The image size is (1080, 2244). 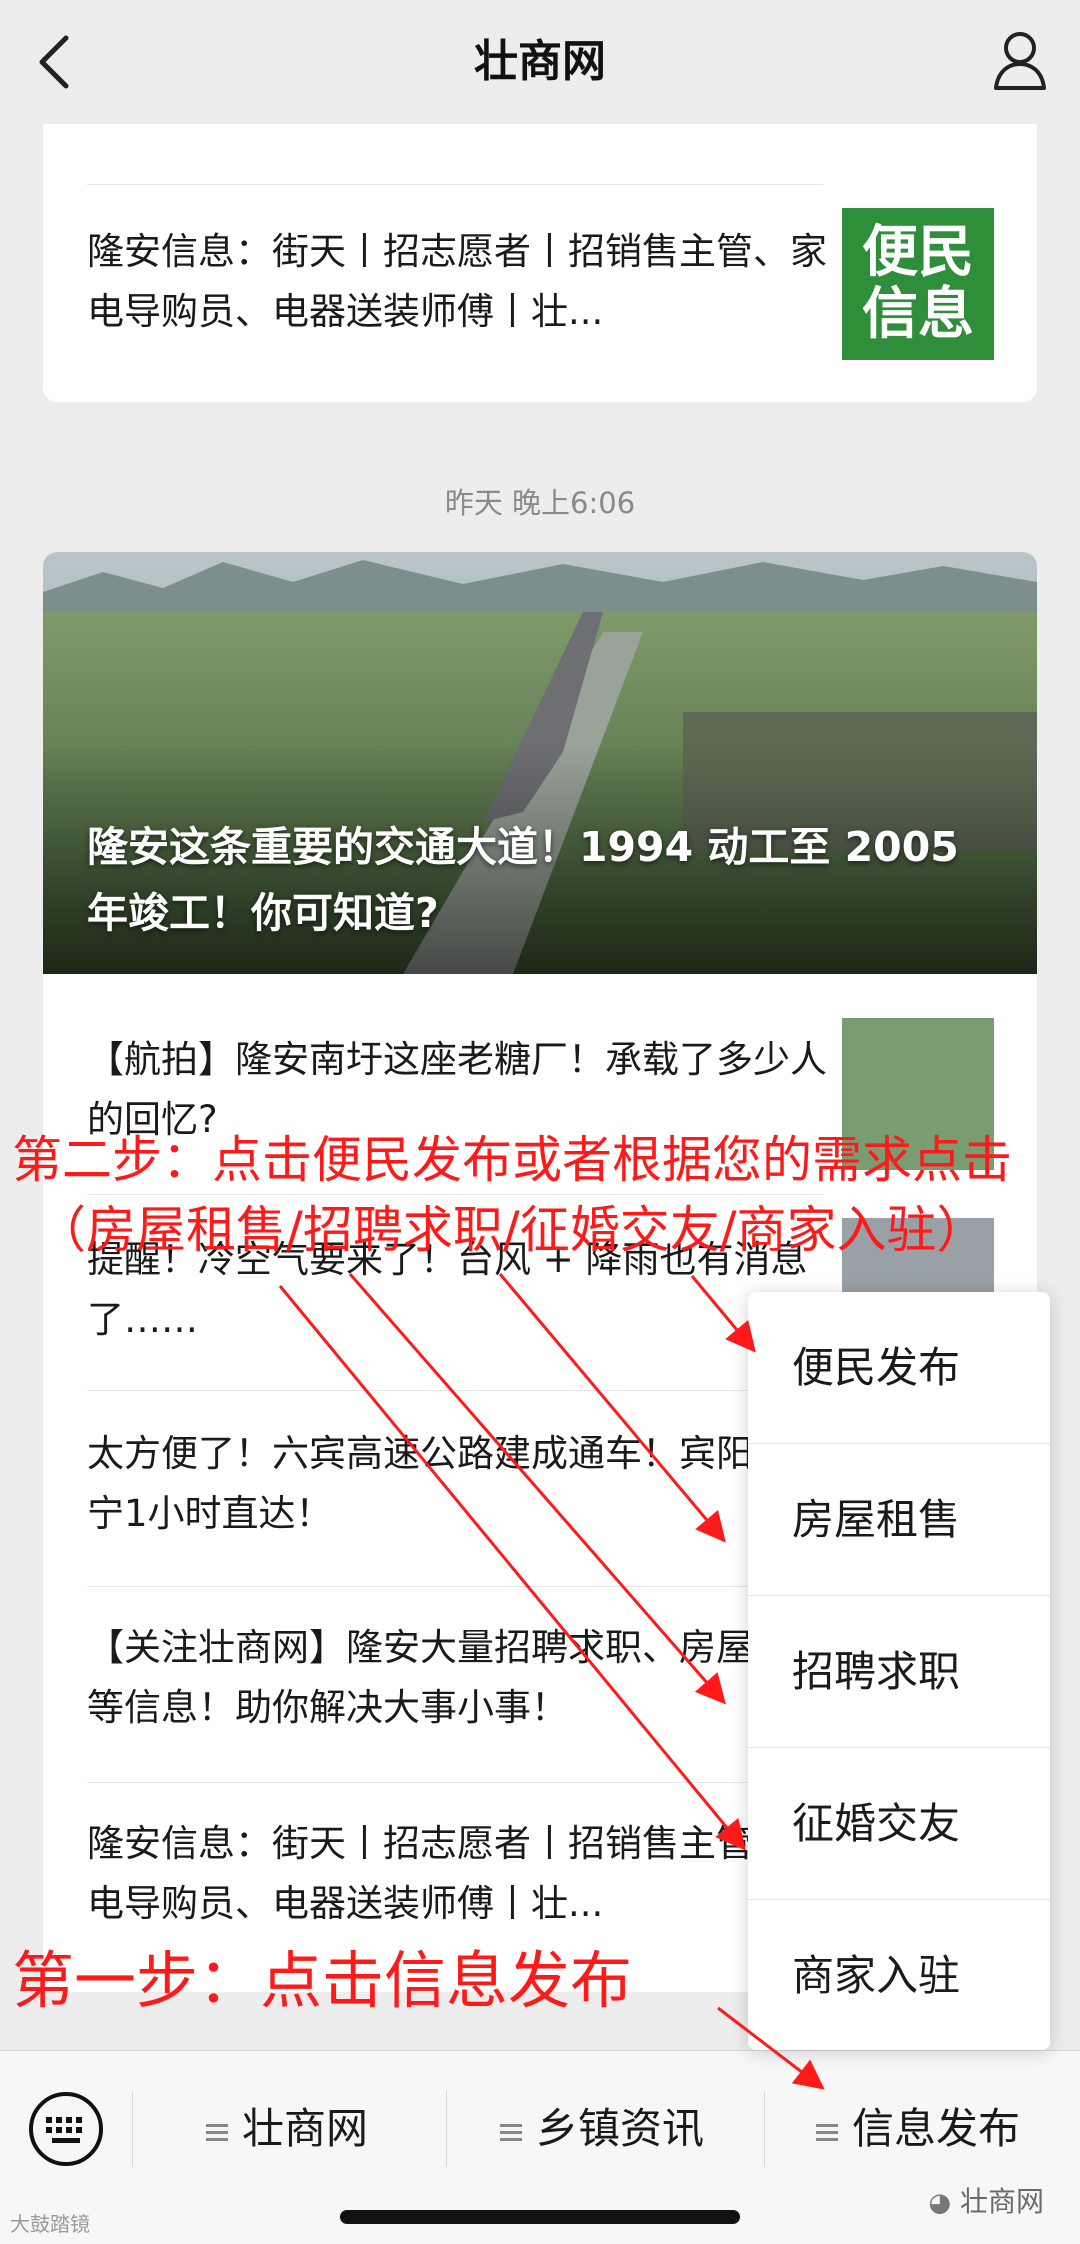 I want to click on annotation-step1: 第一步：点击信息发布, so click(x=322, y=1980).